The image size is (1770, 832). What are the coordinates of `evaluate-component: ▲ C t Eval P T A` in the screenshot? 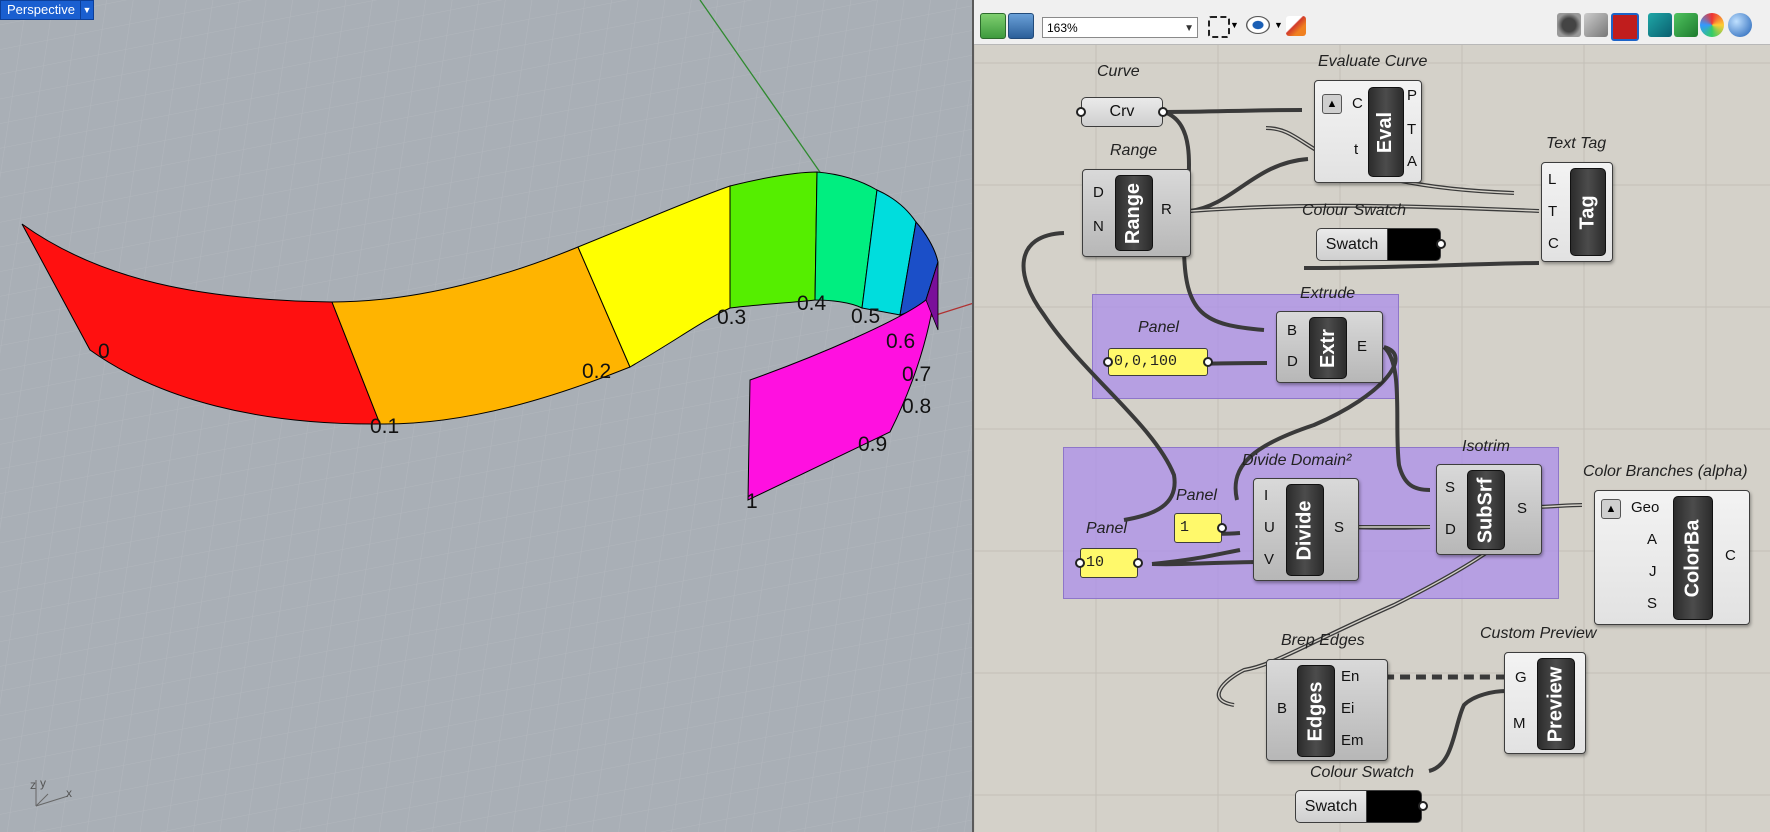 It's located at (1368, 131).